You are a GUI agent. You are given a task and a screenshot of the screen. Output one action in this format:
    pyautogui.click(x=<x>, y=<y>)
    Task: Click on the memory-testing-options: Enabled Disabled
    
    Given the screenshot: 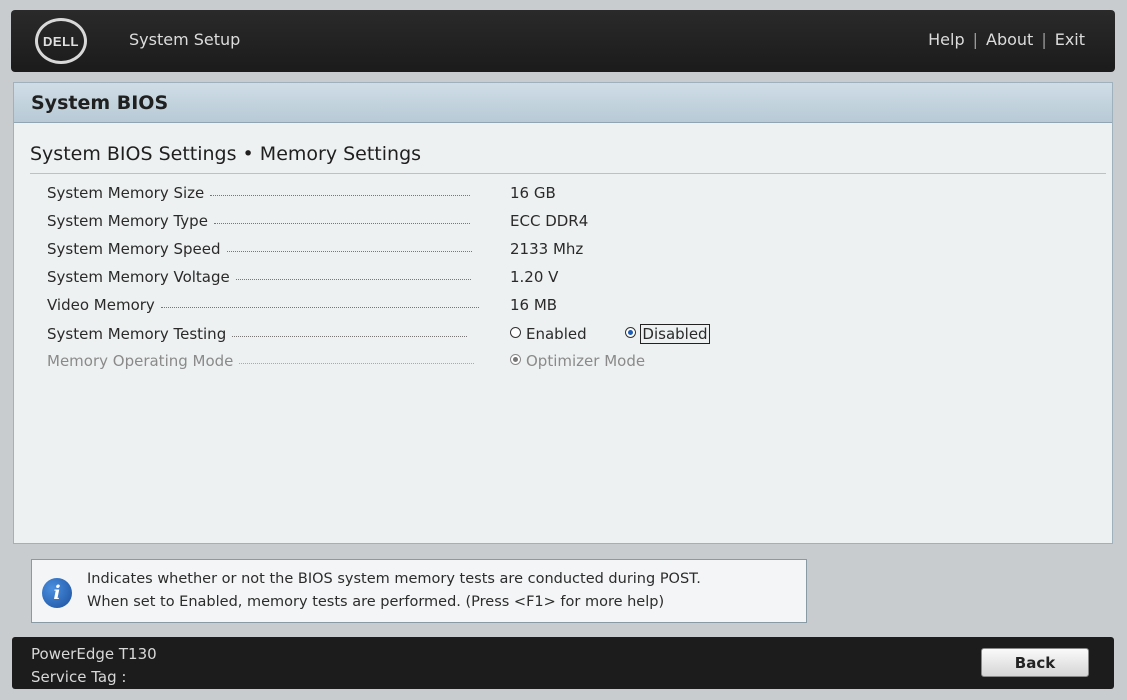 What is the action you would take?
    pyautogui.click(x=610, y=333)
    